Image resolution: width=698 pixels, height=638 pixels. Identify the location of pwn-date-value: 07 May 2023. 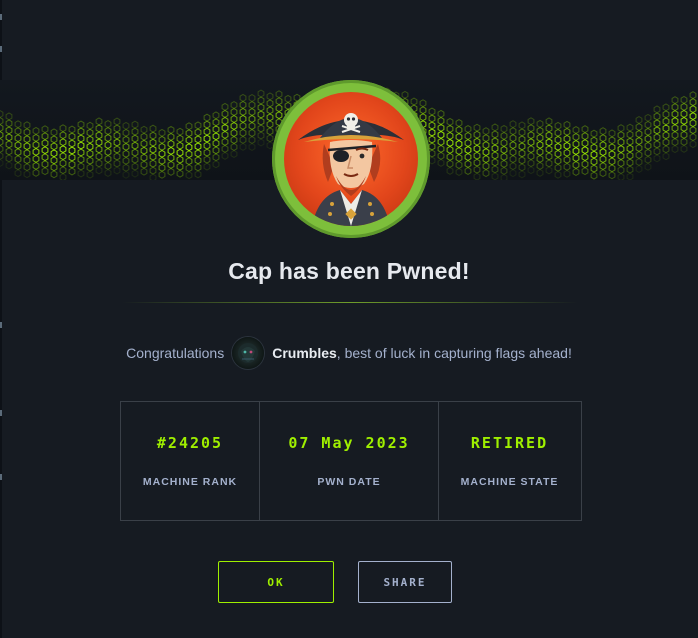
(349, 443).